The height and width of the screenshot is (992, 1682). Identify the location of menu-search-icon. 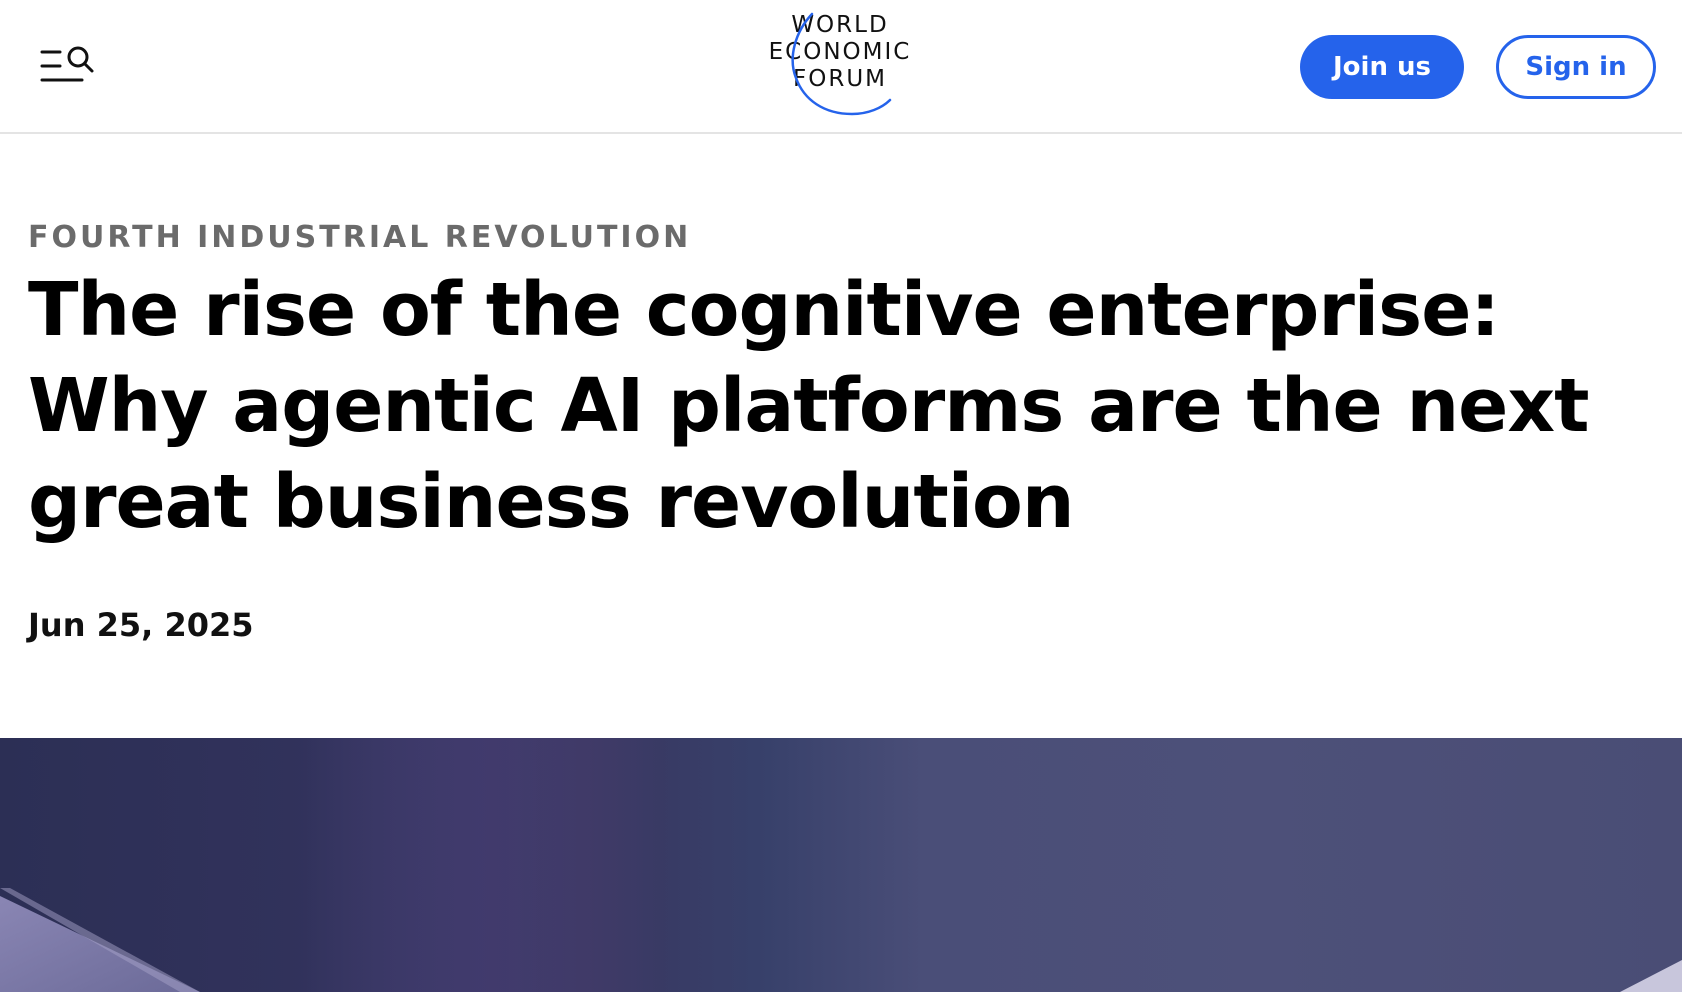
(67, 64).